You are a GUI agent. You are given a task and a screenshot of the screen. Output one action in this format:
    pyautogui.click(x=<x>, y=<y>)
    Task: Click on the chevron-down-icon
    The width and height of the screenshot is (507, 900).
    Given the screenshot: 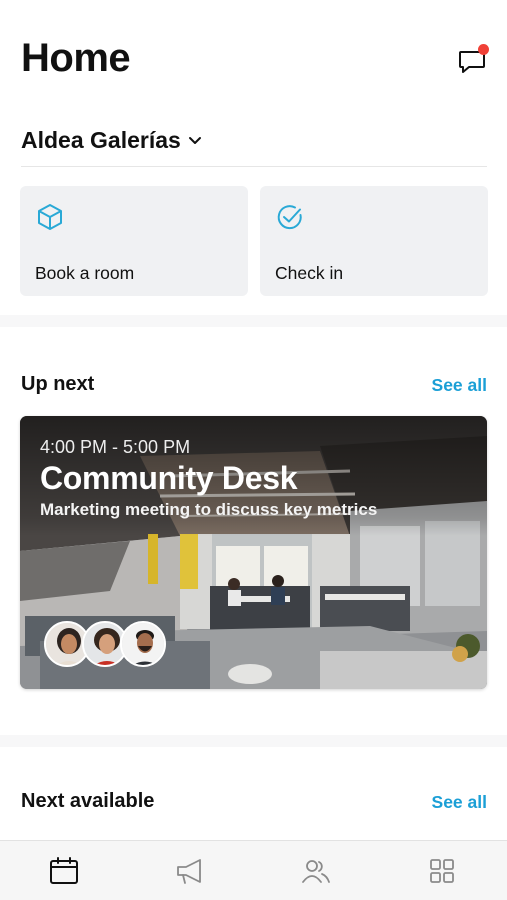 What is the action you would take?
    pyautogui.click(x=194, y=140)
    